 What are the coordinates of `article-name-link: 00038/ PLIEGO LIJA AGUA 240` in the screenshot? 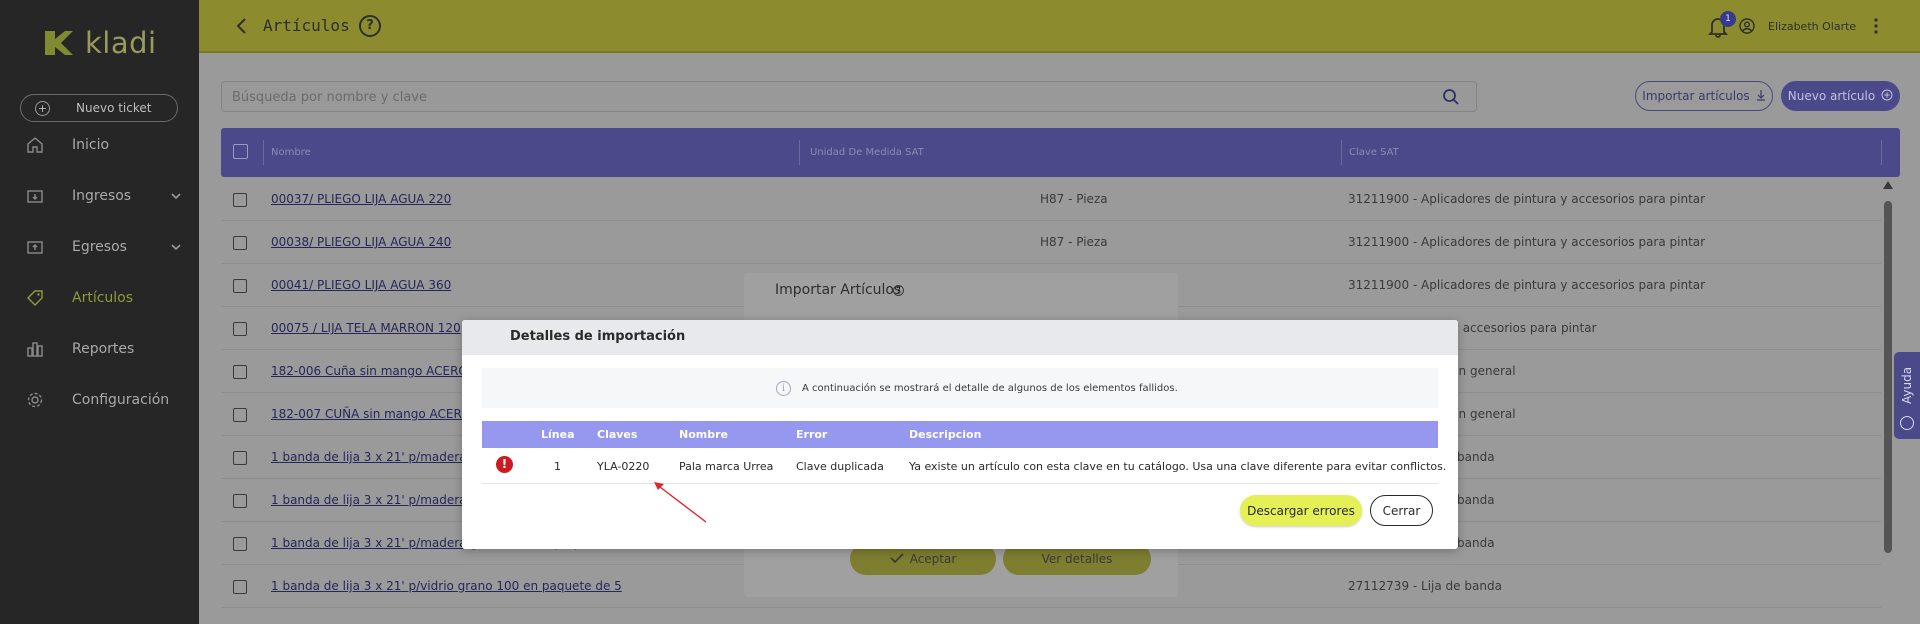 It's located at (361, 242).